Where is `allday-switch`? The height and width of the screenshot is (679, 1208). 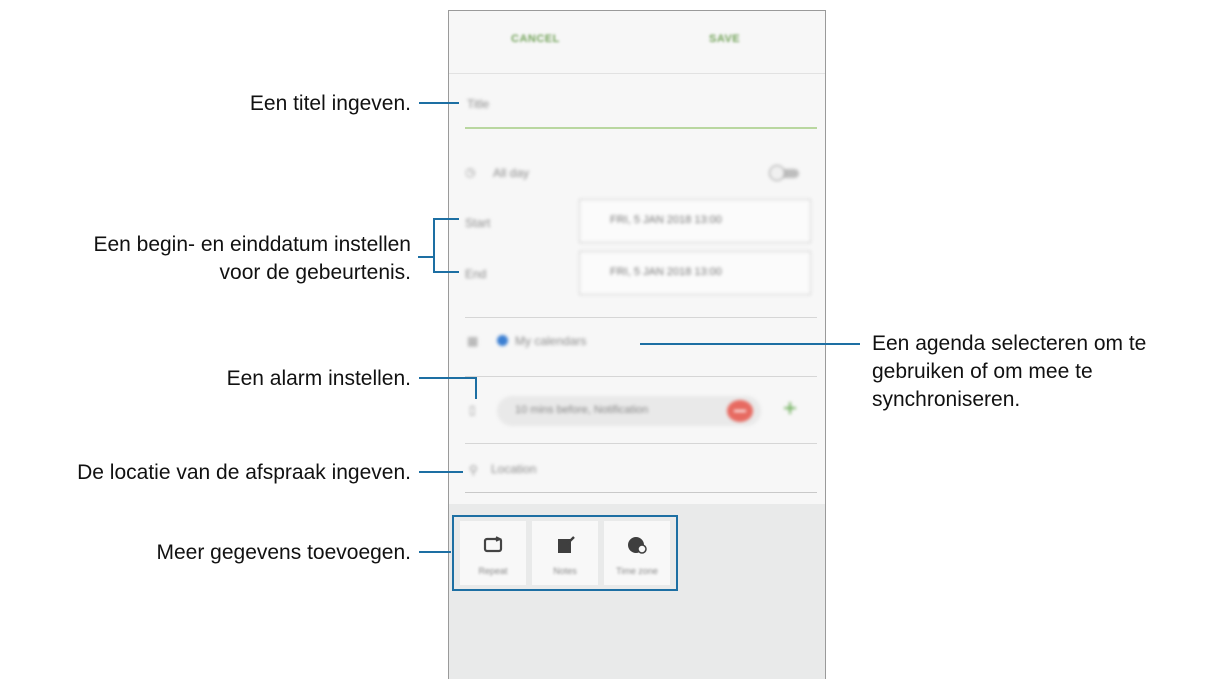
allday-switch is located at coordinates (786, 173).